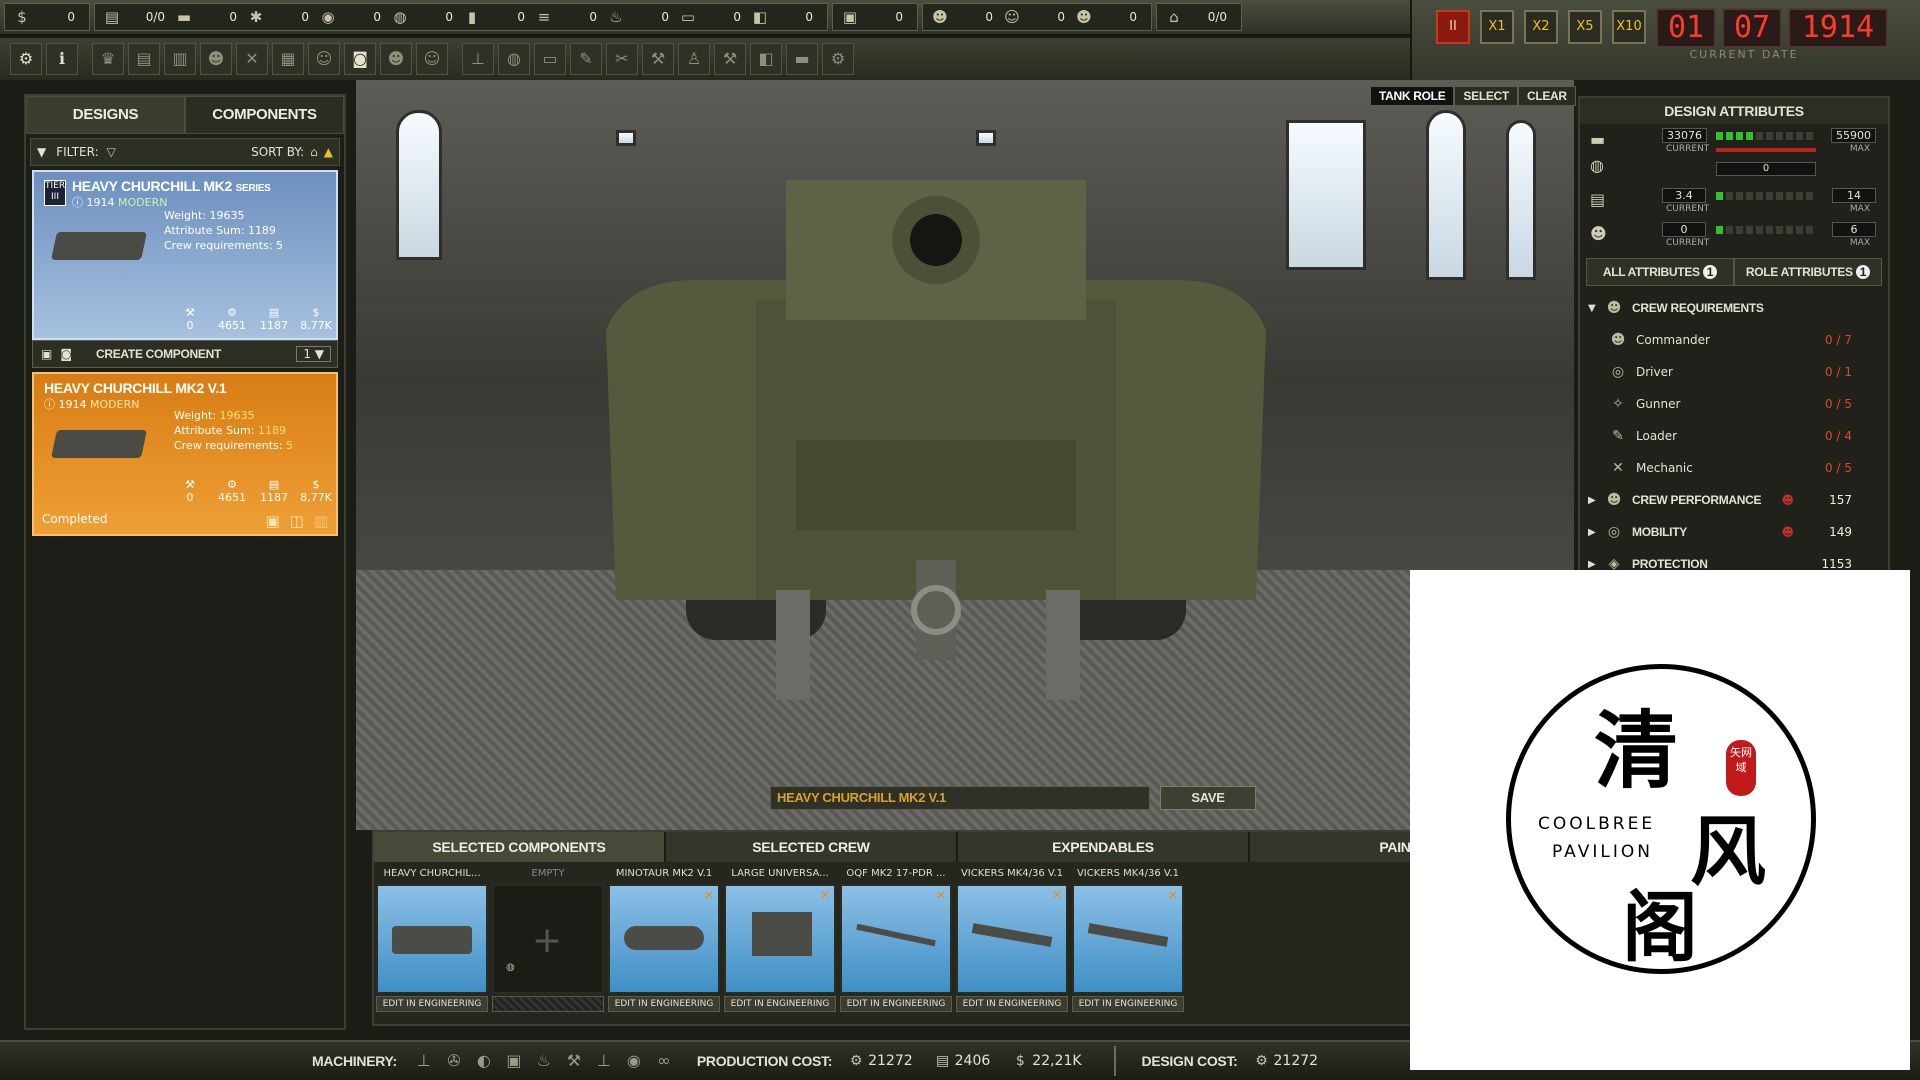 This screenshot has width=1920, height=1080. Describe the element at coordinates (328, 152) in the screenshot. I see `sort-direction-icon: ▲` at that location.